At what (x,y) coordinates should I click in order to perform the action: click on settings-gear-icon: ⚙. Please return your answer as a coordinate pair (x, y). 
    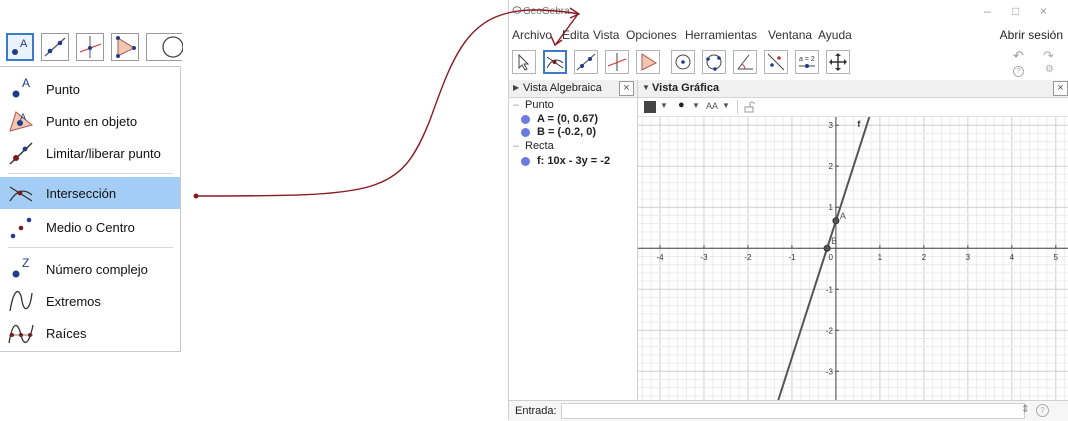
    Looking at the image, I should click on (1049, 69).